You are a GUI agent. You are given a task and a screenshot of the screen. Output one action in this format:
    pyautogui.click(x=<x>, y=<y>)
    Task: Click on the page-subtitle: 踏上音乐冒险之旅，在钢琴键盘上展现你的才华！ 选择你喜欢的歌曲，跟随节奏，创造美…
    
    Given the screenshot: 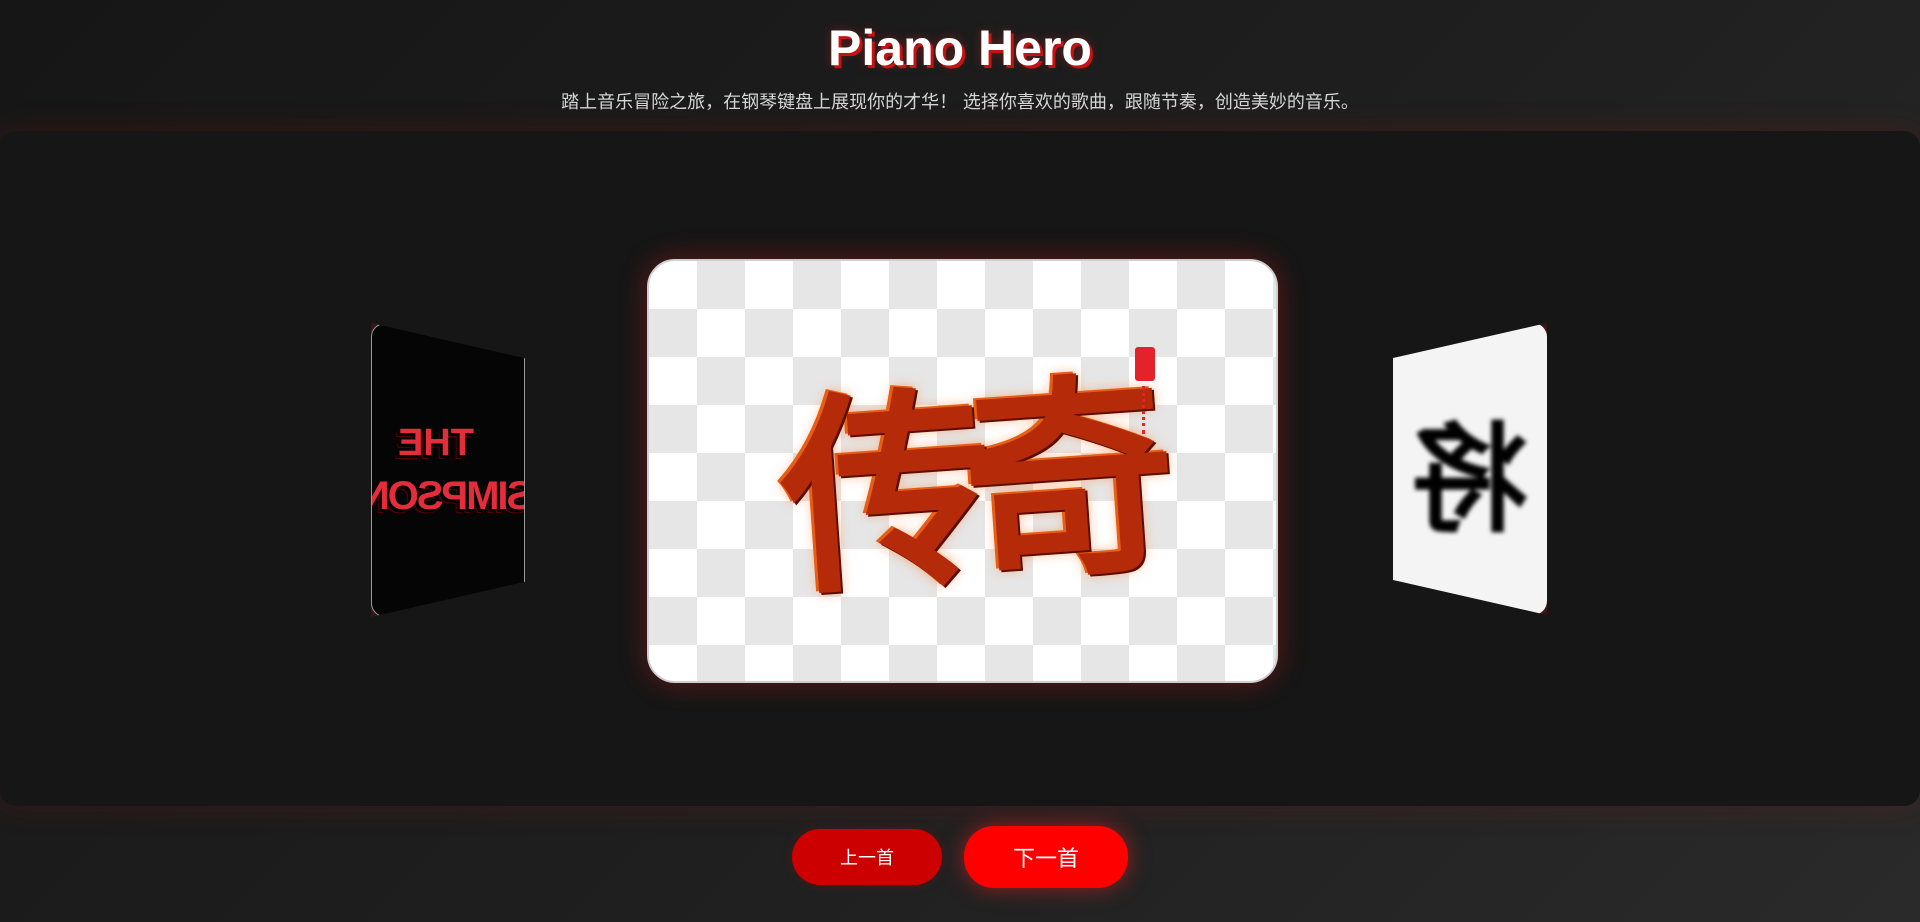 What is the action you would take?
    pyautogui.click(x=960, y=102)
    